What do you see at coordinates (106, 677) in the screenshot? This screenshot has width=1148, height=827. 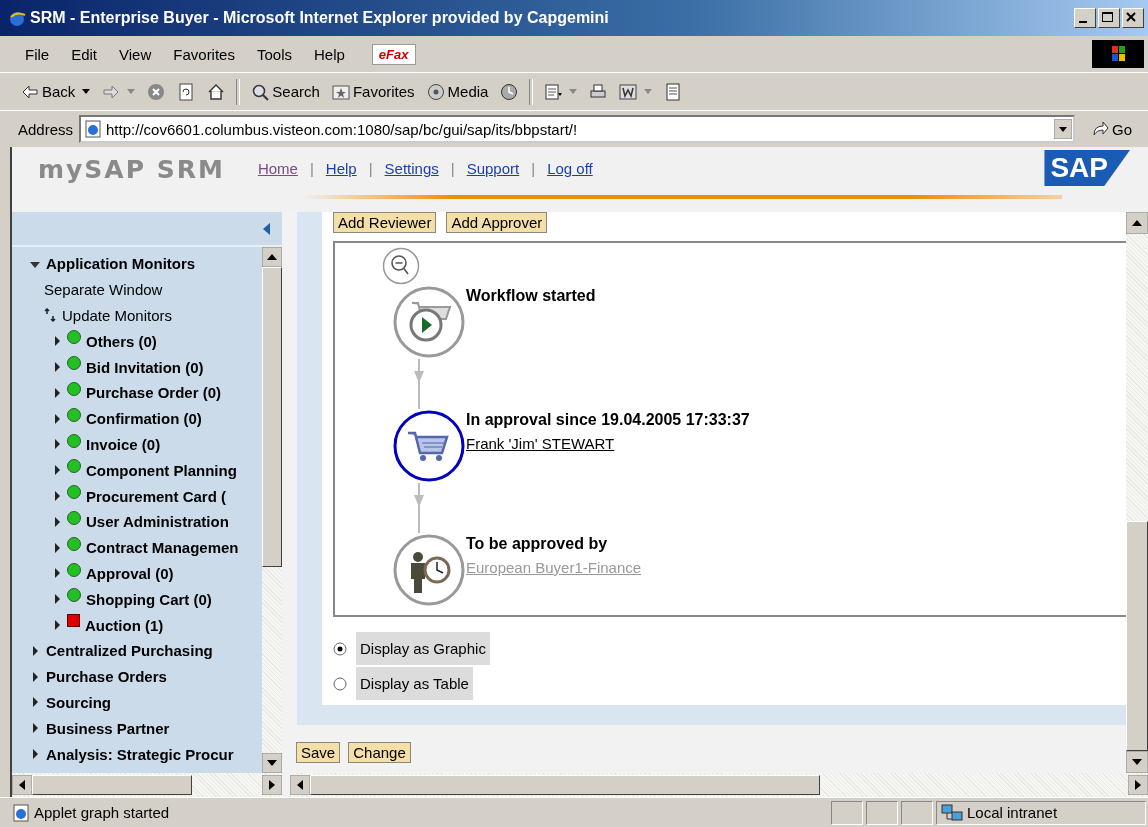 I see `nav-tree-item: Purchase Orders` at bounding box center [106, 677].